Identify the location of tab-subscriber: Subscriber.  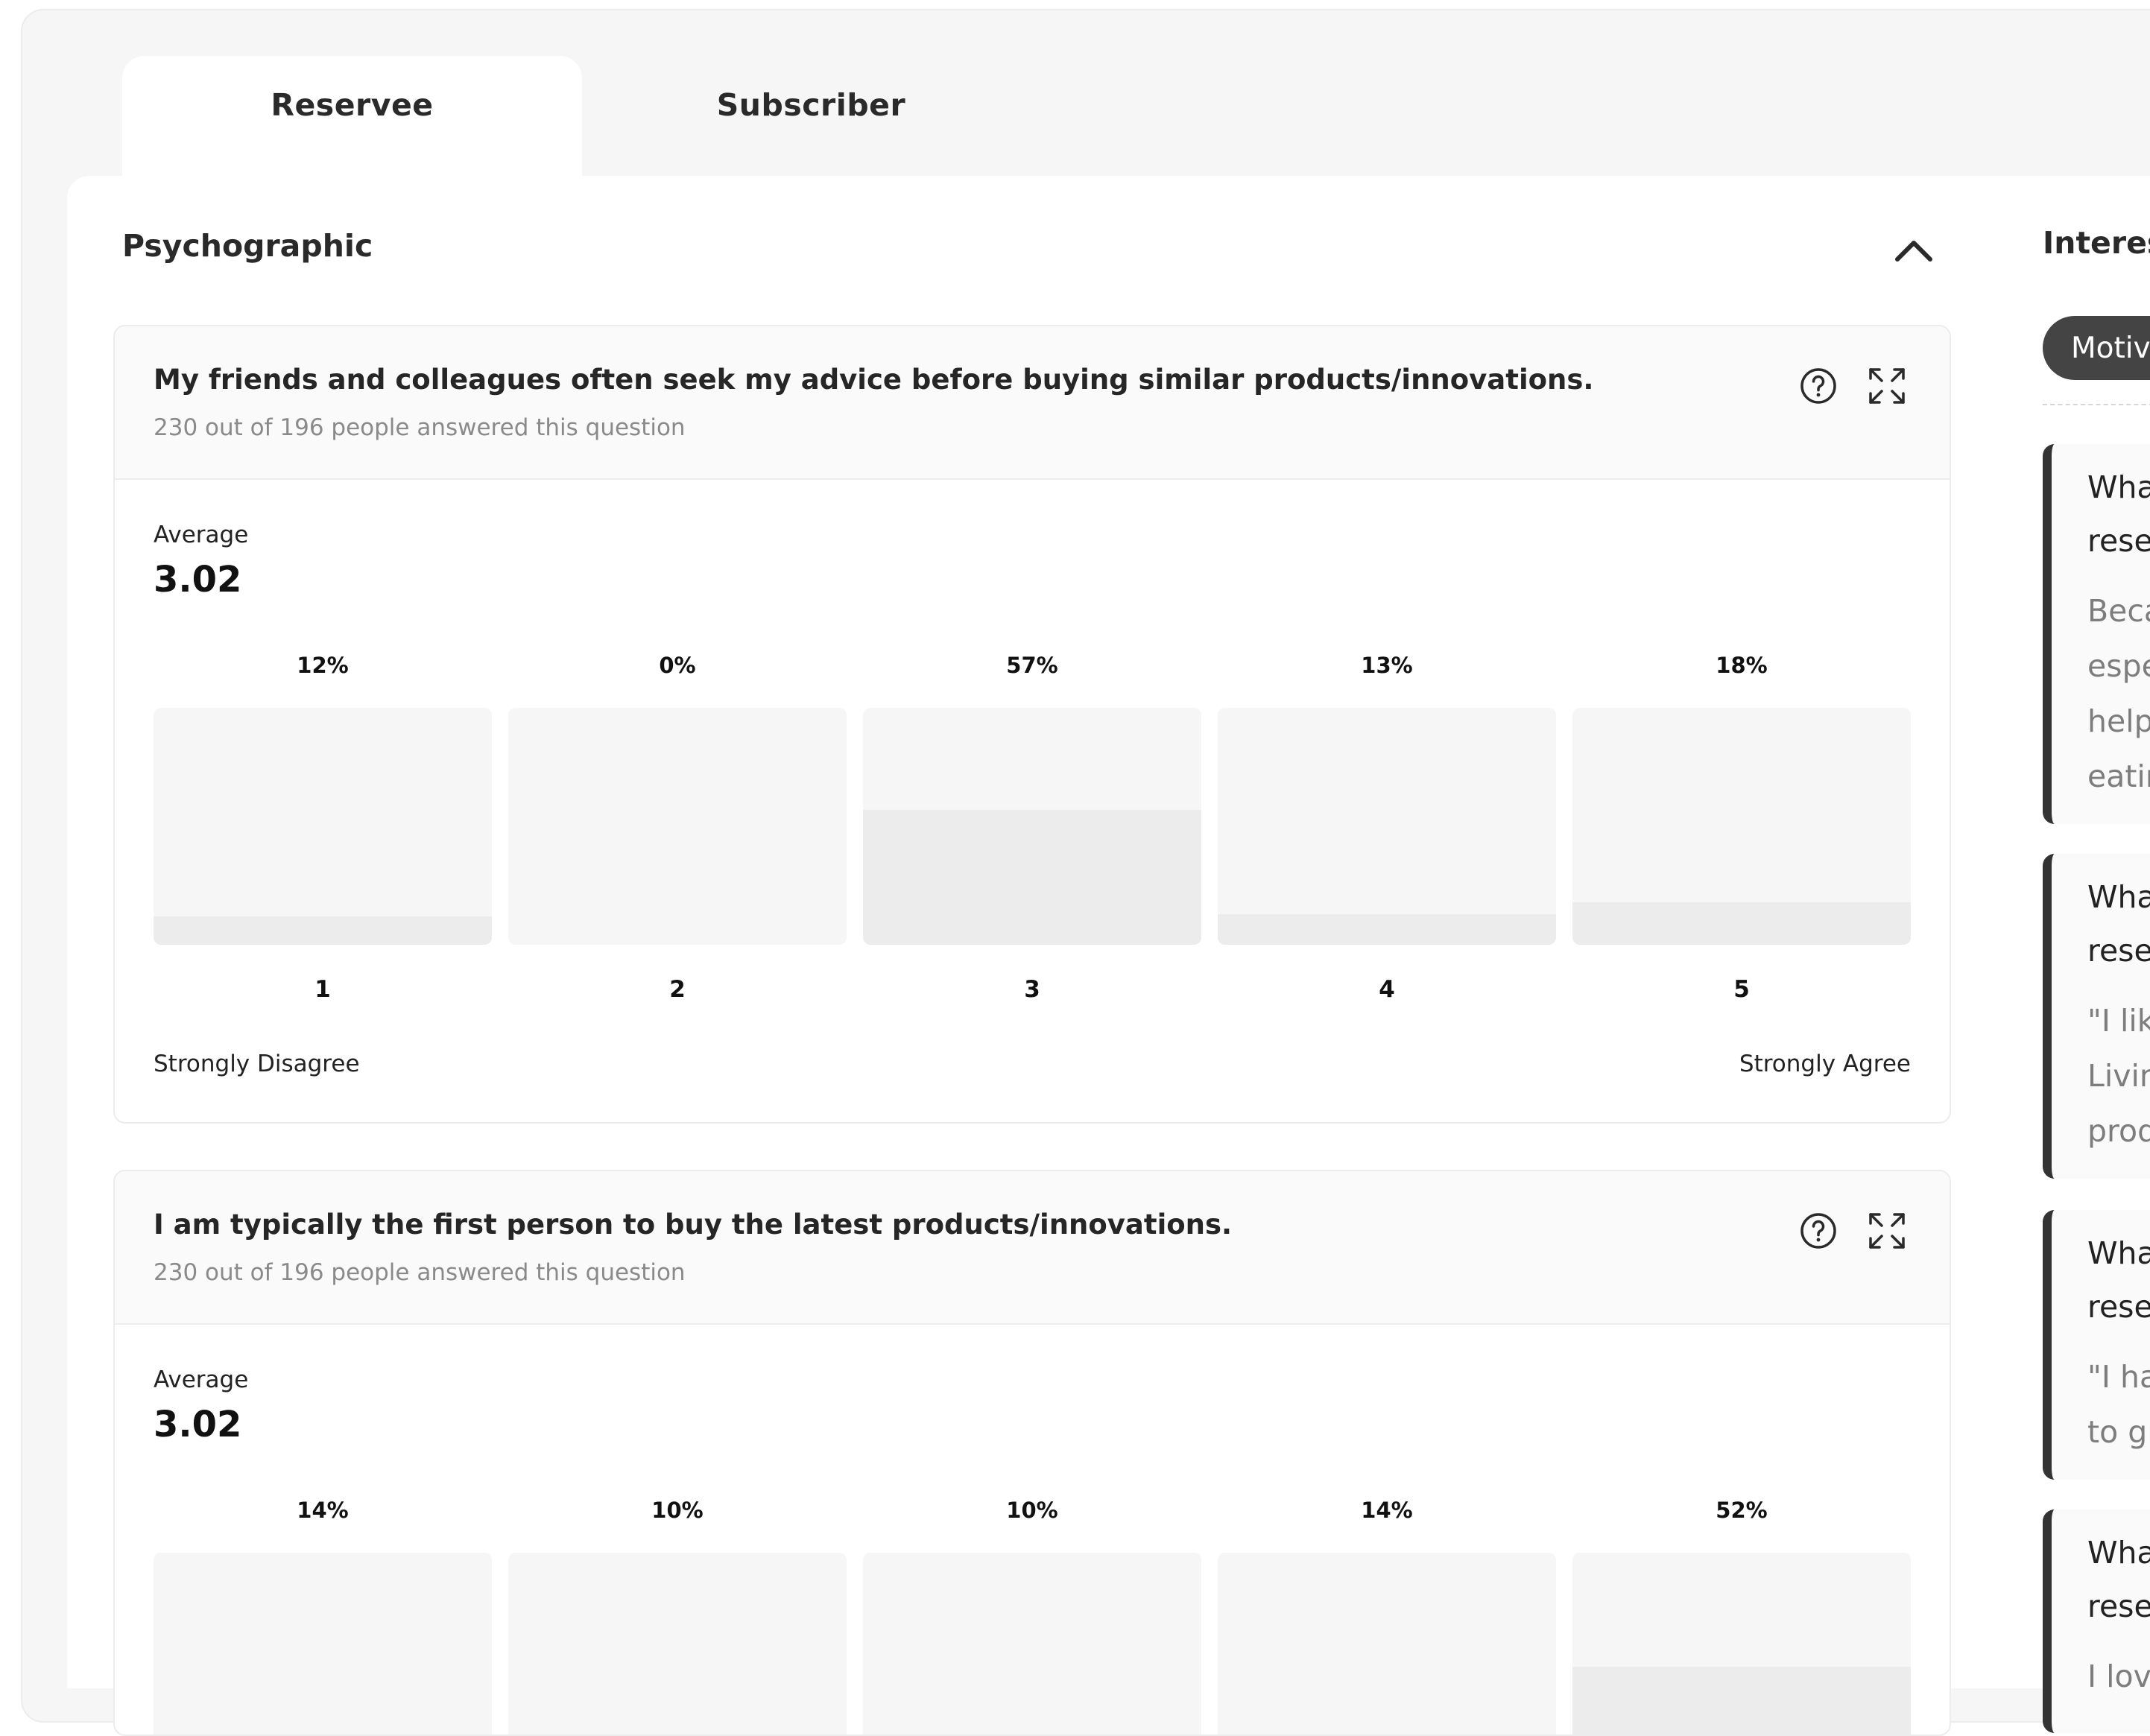
(811, 116).